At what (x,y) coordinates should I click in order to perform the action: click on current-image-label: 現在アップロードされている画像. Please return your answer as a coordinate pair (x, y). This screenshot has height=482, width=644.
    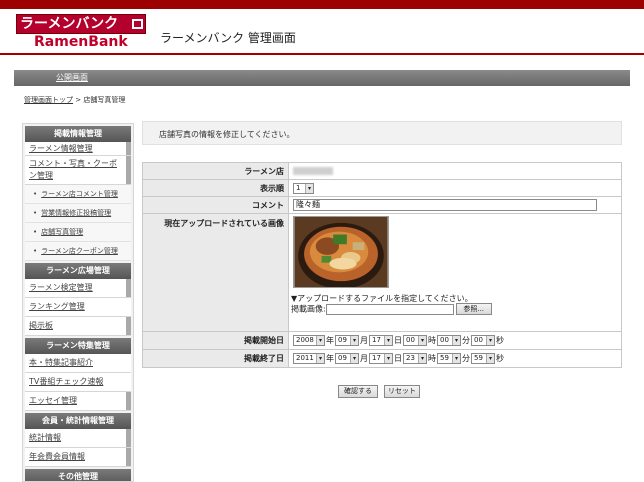
    Looking at the image, I should click on (215, 272).